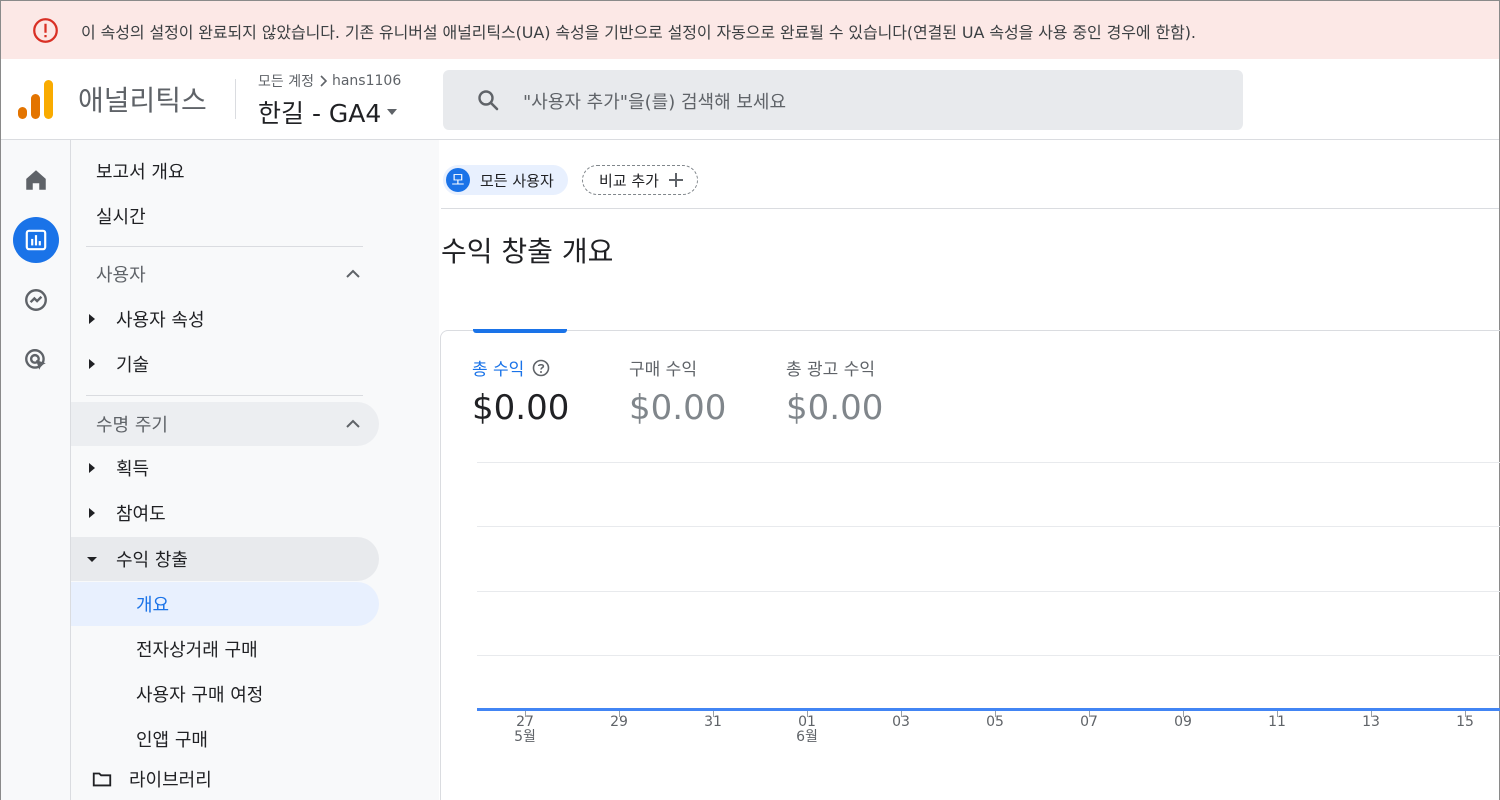  What do you see at coordinates (988, 709) in the screenshot?
I see `series-line` at bounding box center [988, 709].